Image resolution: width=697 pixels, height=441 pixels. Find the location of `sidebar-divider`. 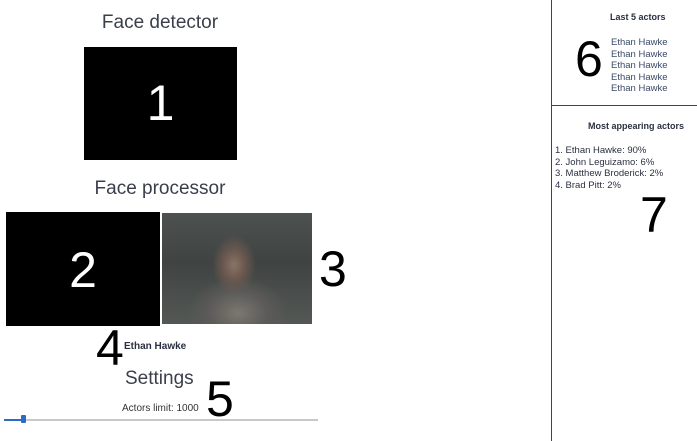

sidebar-divider is located at coordinates (551, 220).